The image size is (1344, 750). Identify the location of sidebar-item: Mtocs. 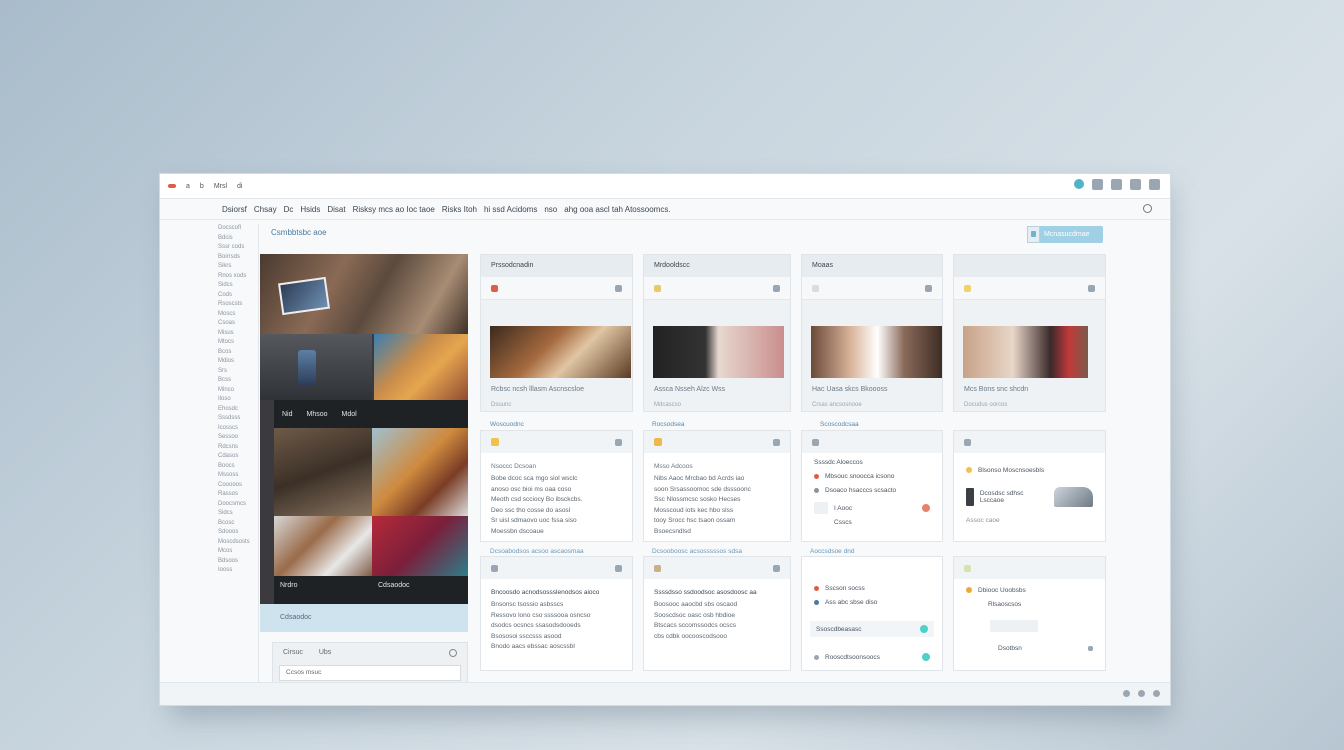
(234, 343).